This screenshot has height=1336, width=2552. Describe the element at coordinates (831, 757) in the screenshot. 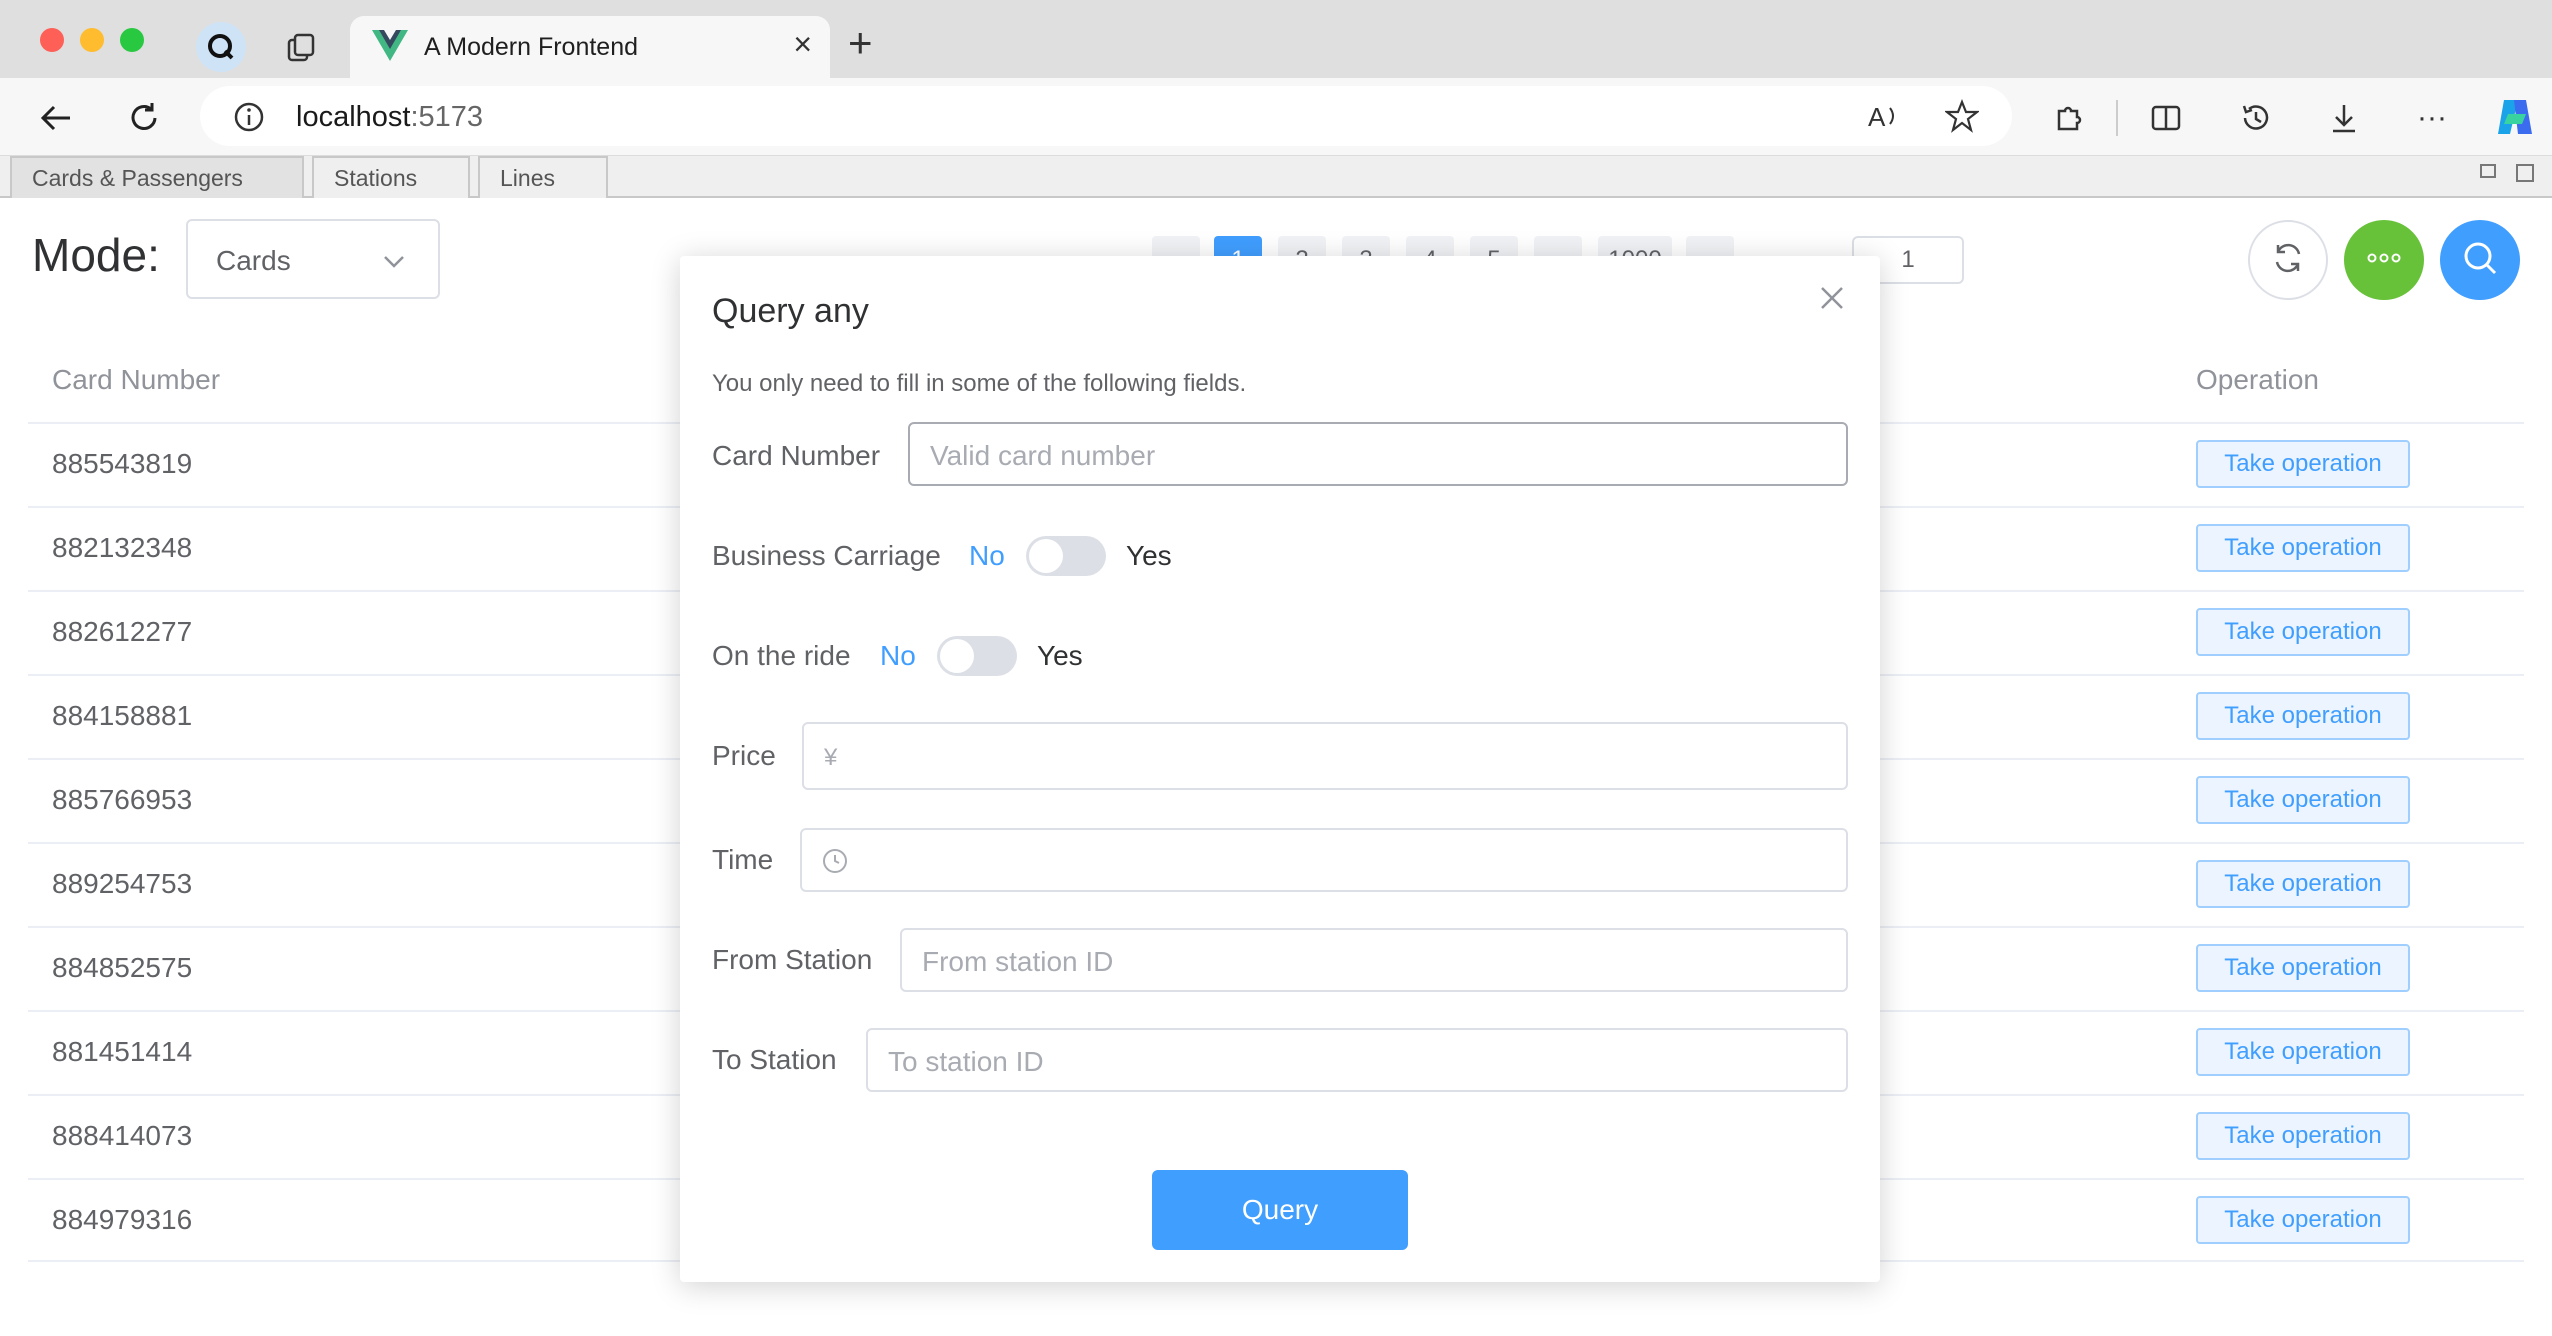

I see `yen-prefix: ¥` at that location.